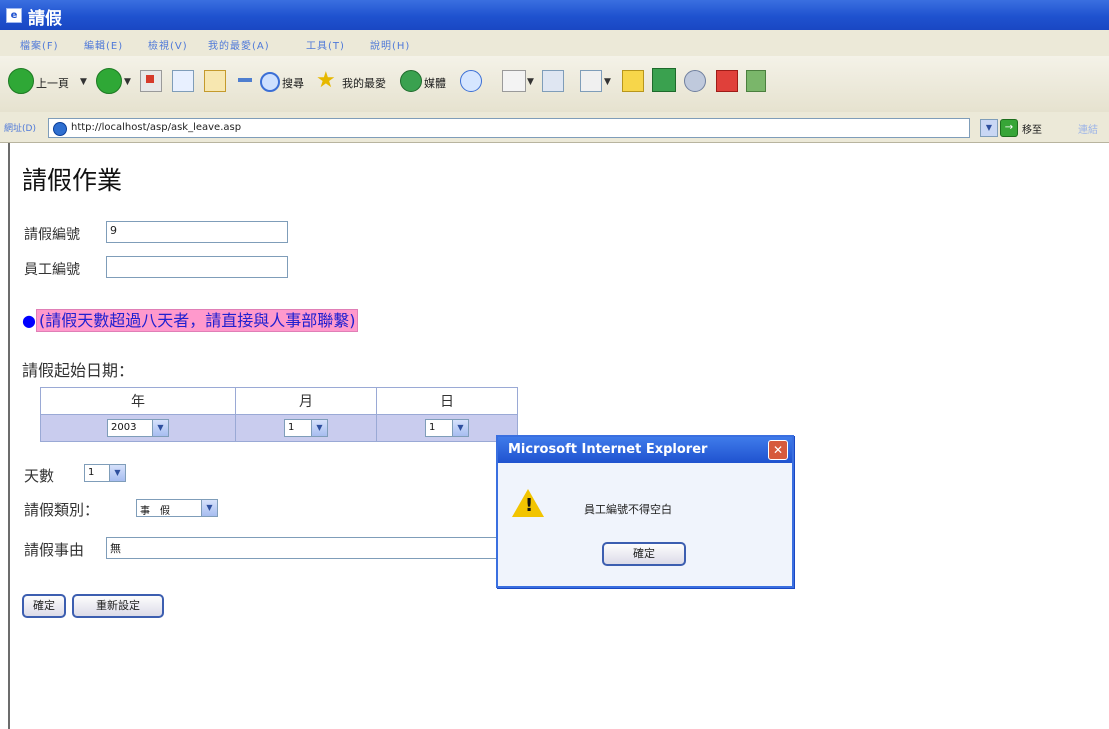 The height and width of the screenshot is (729, 1109). Describe the element at coordinates (156, 127) in the screenshot. I see `address-url: http://localhost/asp/ask_leave.asp` at that location.